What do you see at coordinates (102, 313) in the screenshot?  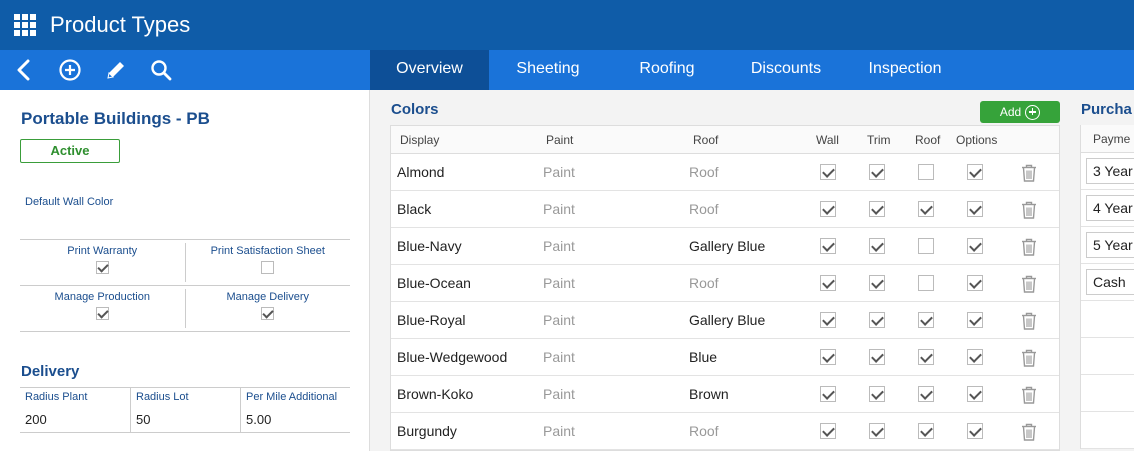 I see `manage-production-checkbox` at bounding box center [102, 313].